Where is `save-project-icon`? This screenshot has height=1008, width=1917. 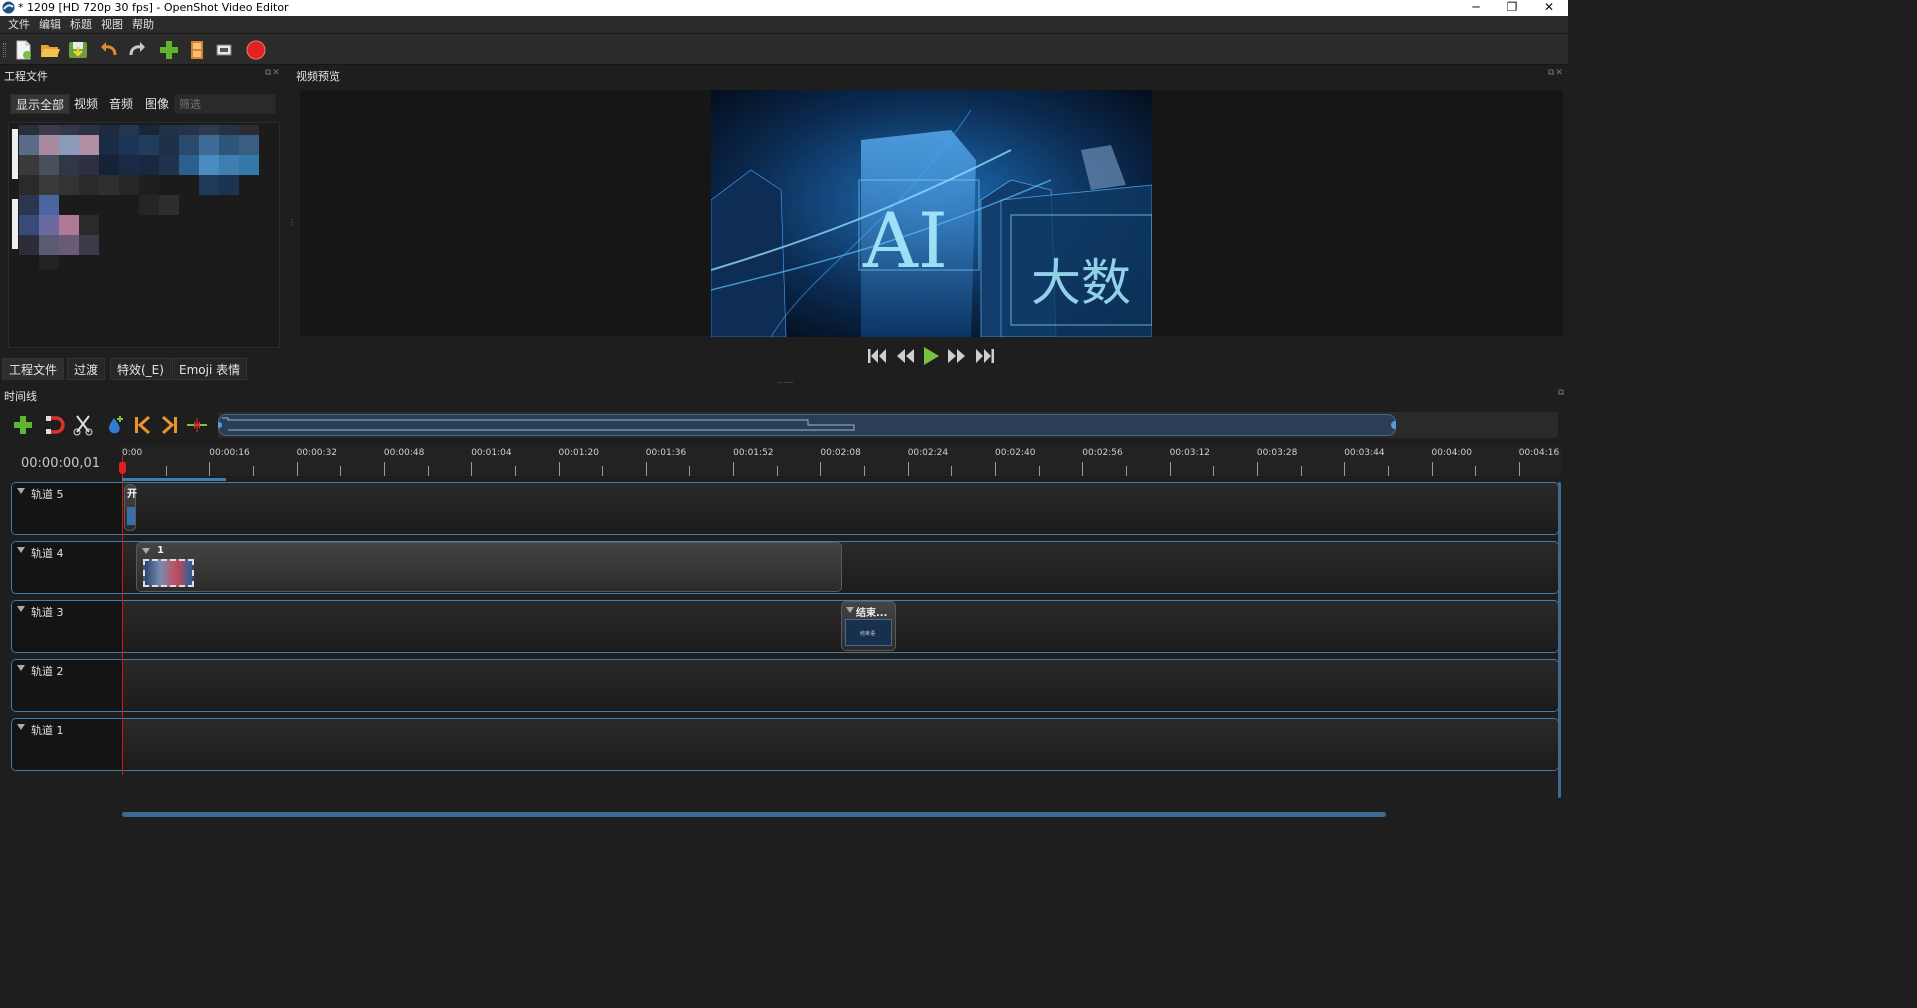 save-project-icon is located at coordinates (78, 50).